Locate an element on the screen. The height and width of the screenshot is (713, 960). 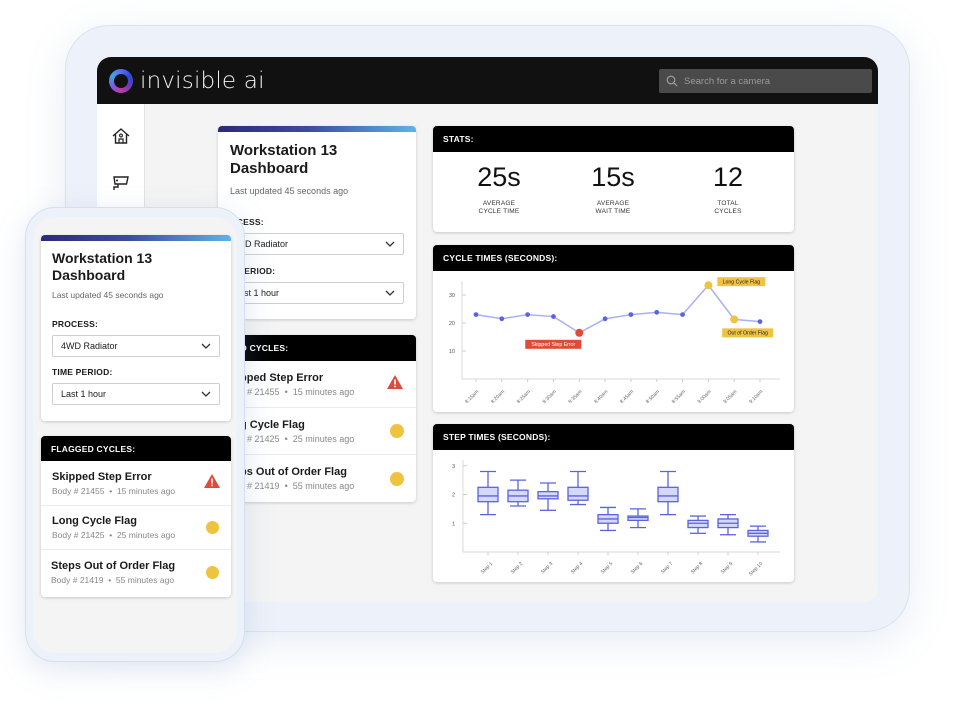
flag-title: Skipped Step Error is located at coordinates (102, 476).